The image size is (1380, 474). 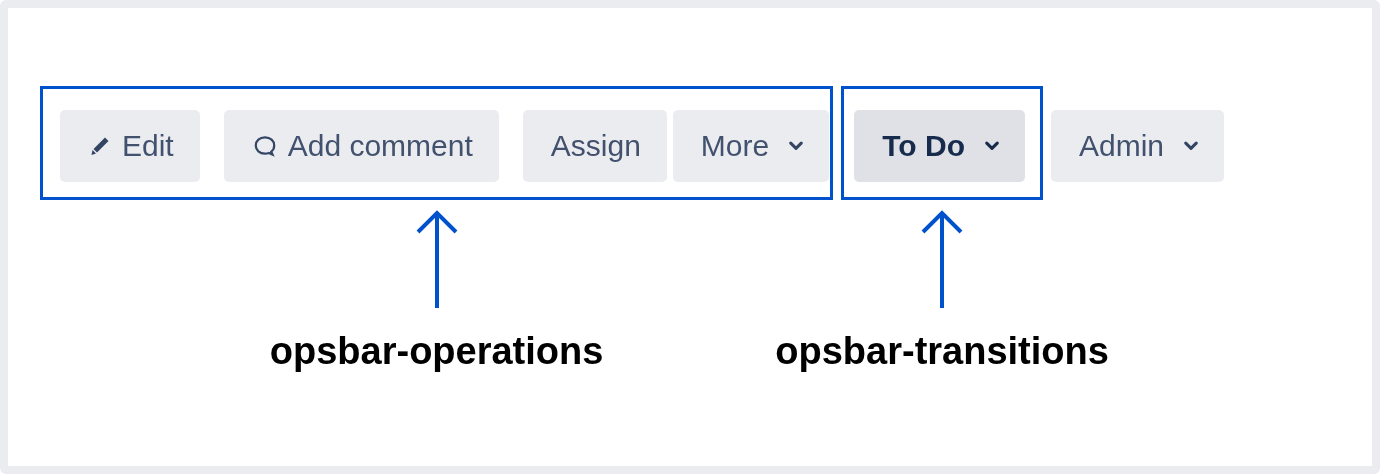 I want to click on toolbar-button: Assign, so click(x=594, y=146).